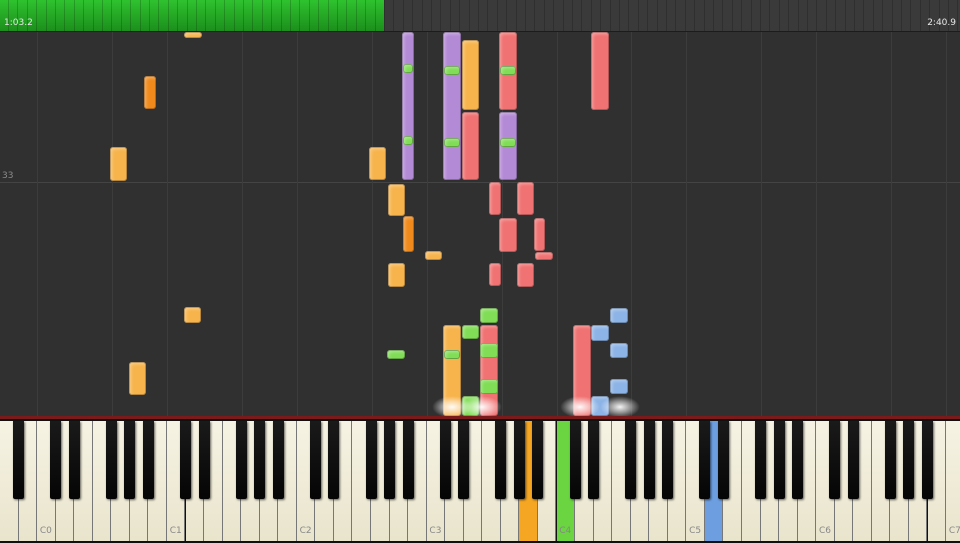 This screenshot has height=543, width=960. I want to click on white-key: C7, so click(953, 481).